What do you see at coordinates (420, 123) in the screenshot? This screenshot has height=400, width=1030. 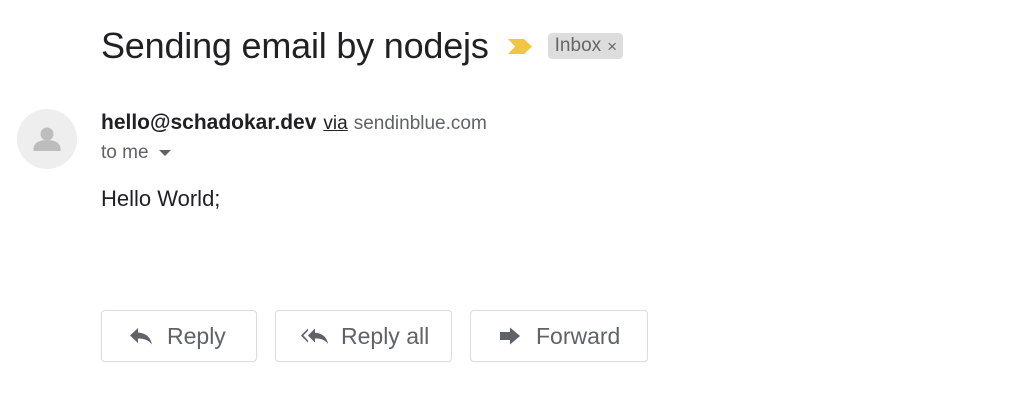 I see `via-domain: sendinblue.com` at bounding box center [420, 123].